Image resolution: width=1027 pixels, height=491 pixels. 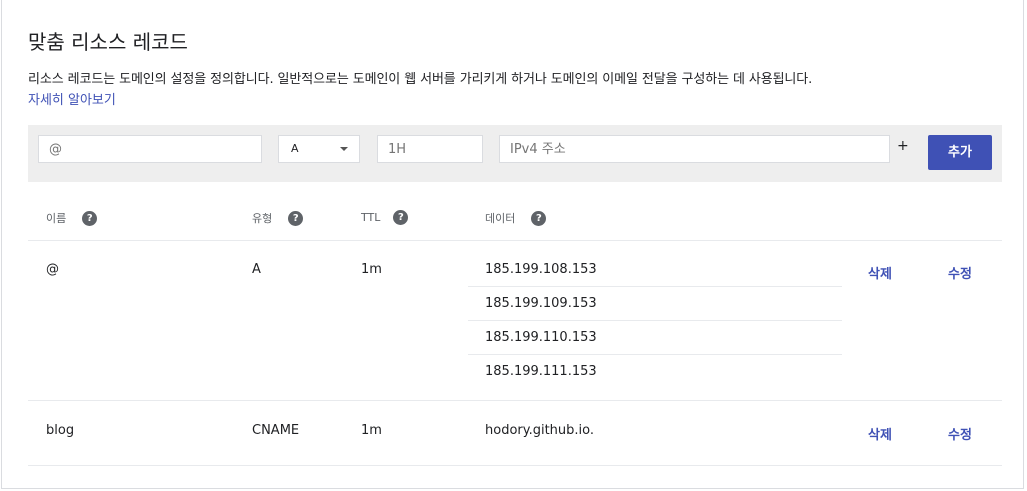 I want to click on type-select: A, so click(x=319, y=149).